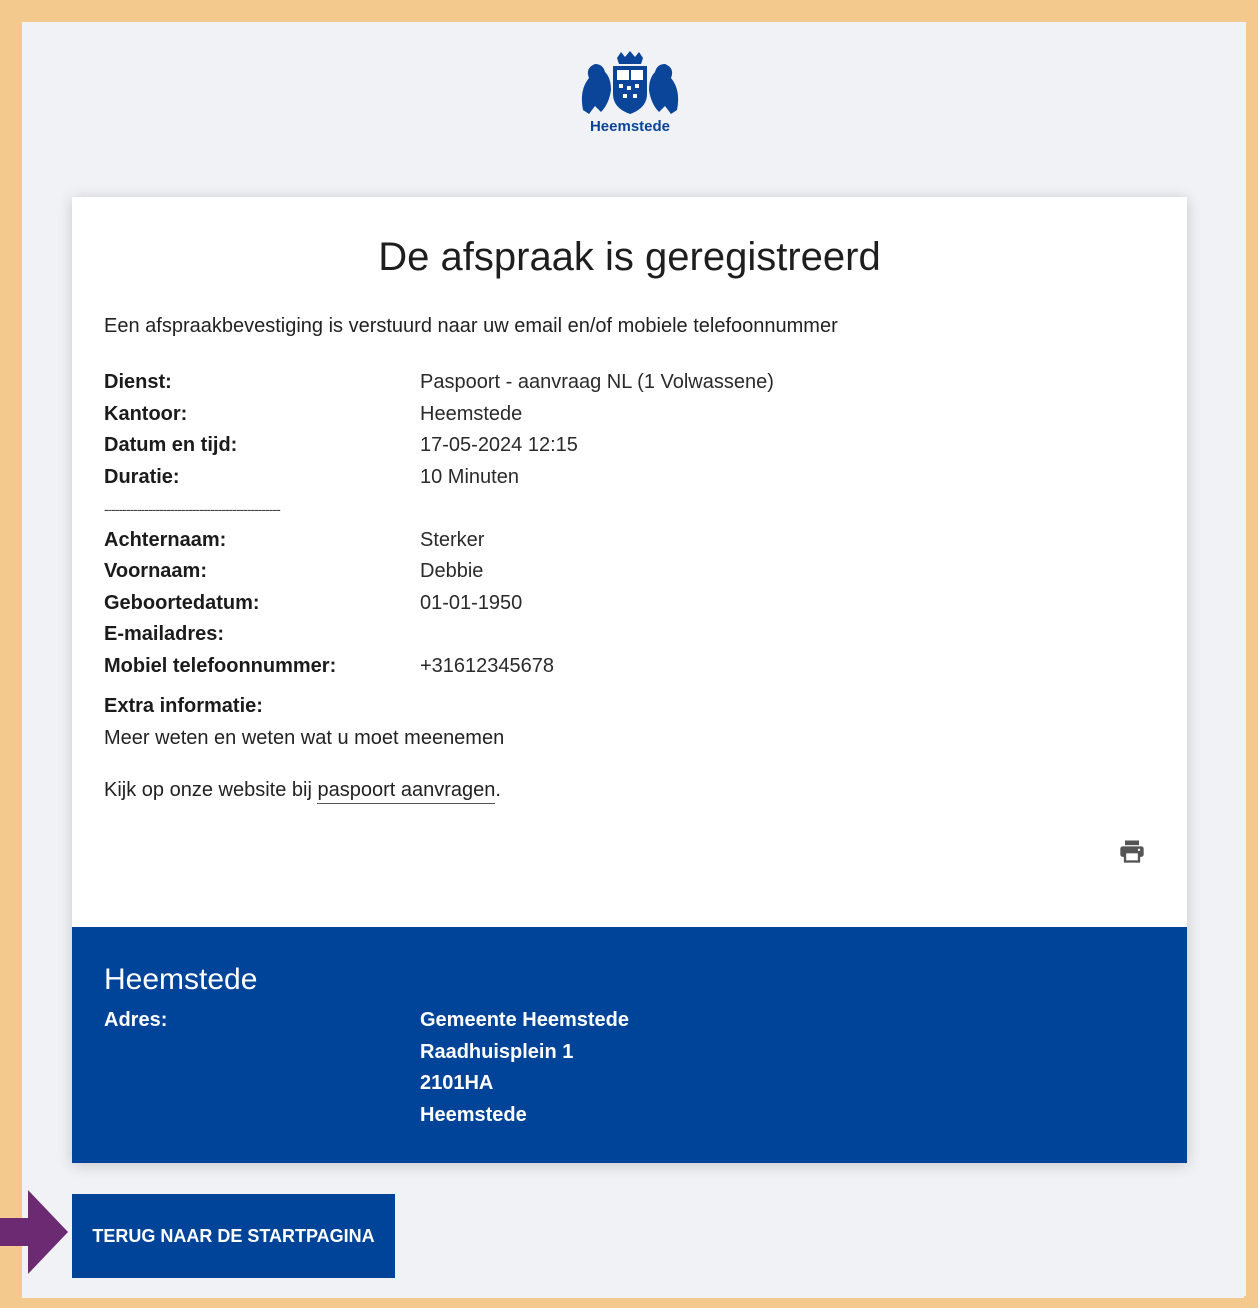 This screenshot has height=1308, width=1258. What do you see at coordinates (630, 82) in the screenshot?
I see `coat-of-arms-icon` at bounding box center [630, 82].